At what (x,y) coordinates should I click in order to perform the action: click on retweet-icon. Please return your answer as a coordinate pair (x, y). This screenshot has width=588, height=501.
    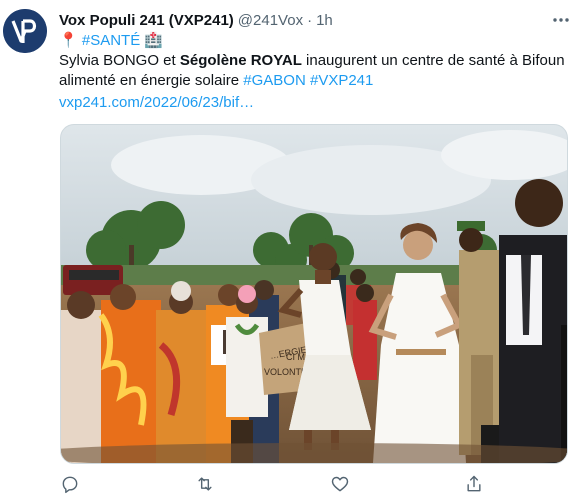
    Looking at the image, I should click on (205, 484).